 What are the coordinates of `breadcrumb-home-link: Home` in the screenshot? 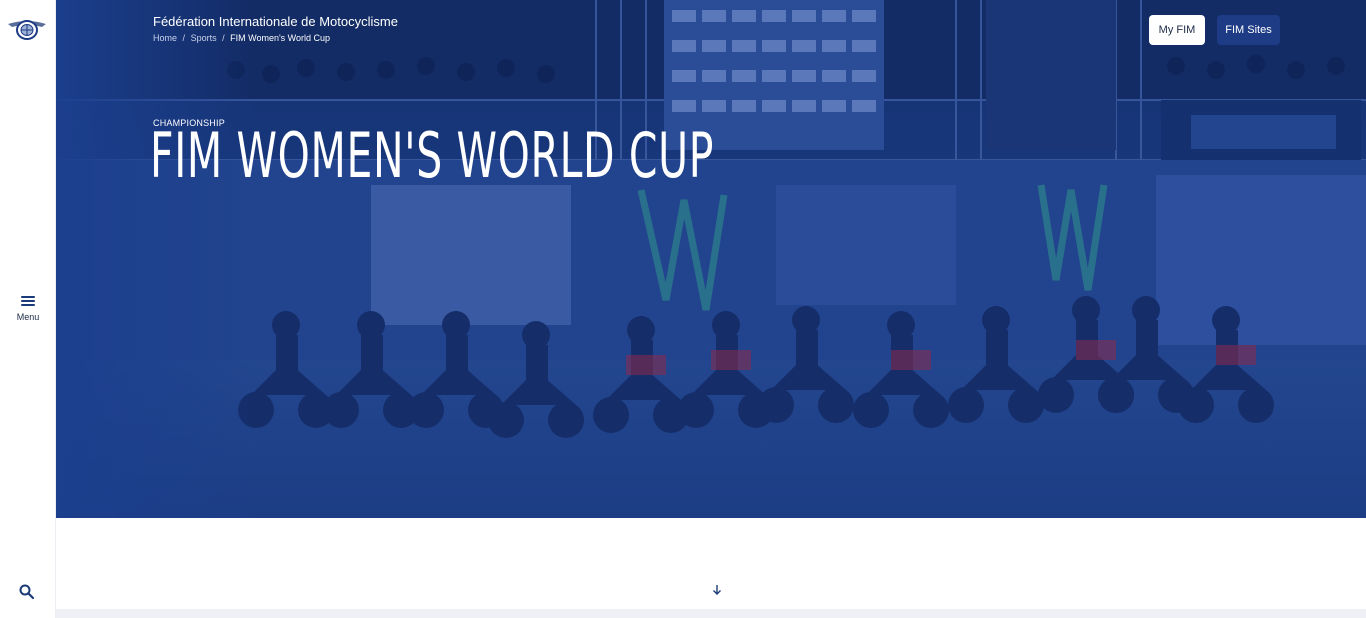 It's located at (165, 38).